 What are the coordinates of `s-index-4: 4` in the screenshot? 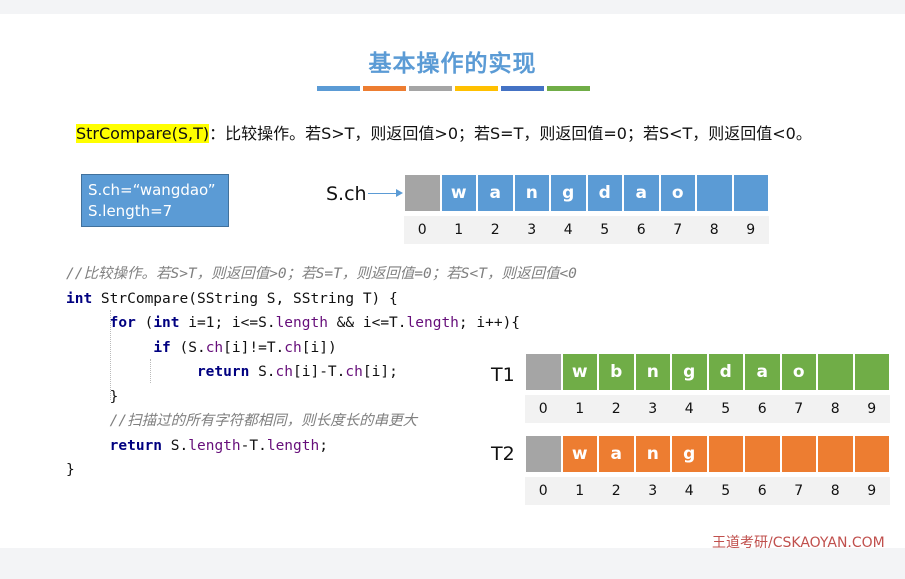 It's located at (568, 230).